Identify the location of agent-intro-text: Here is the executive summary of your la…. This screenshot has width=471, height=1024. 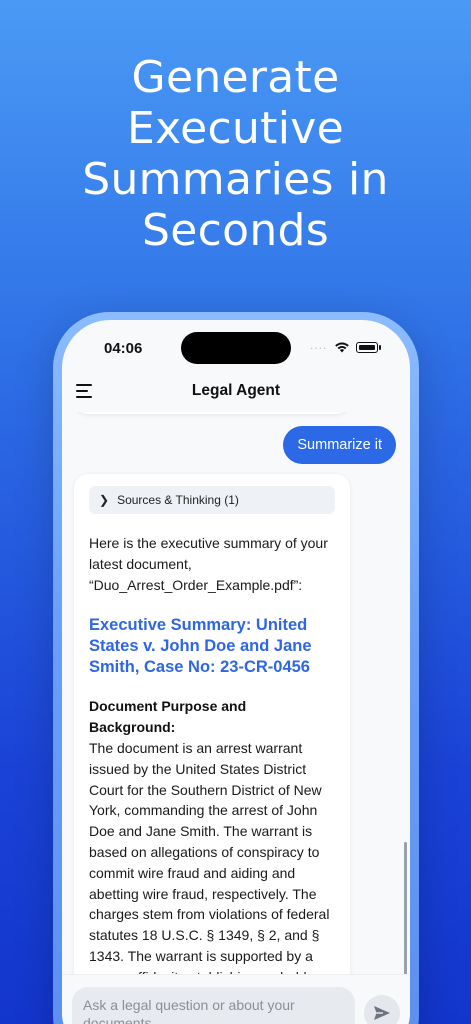
(208, 564).